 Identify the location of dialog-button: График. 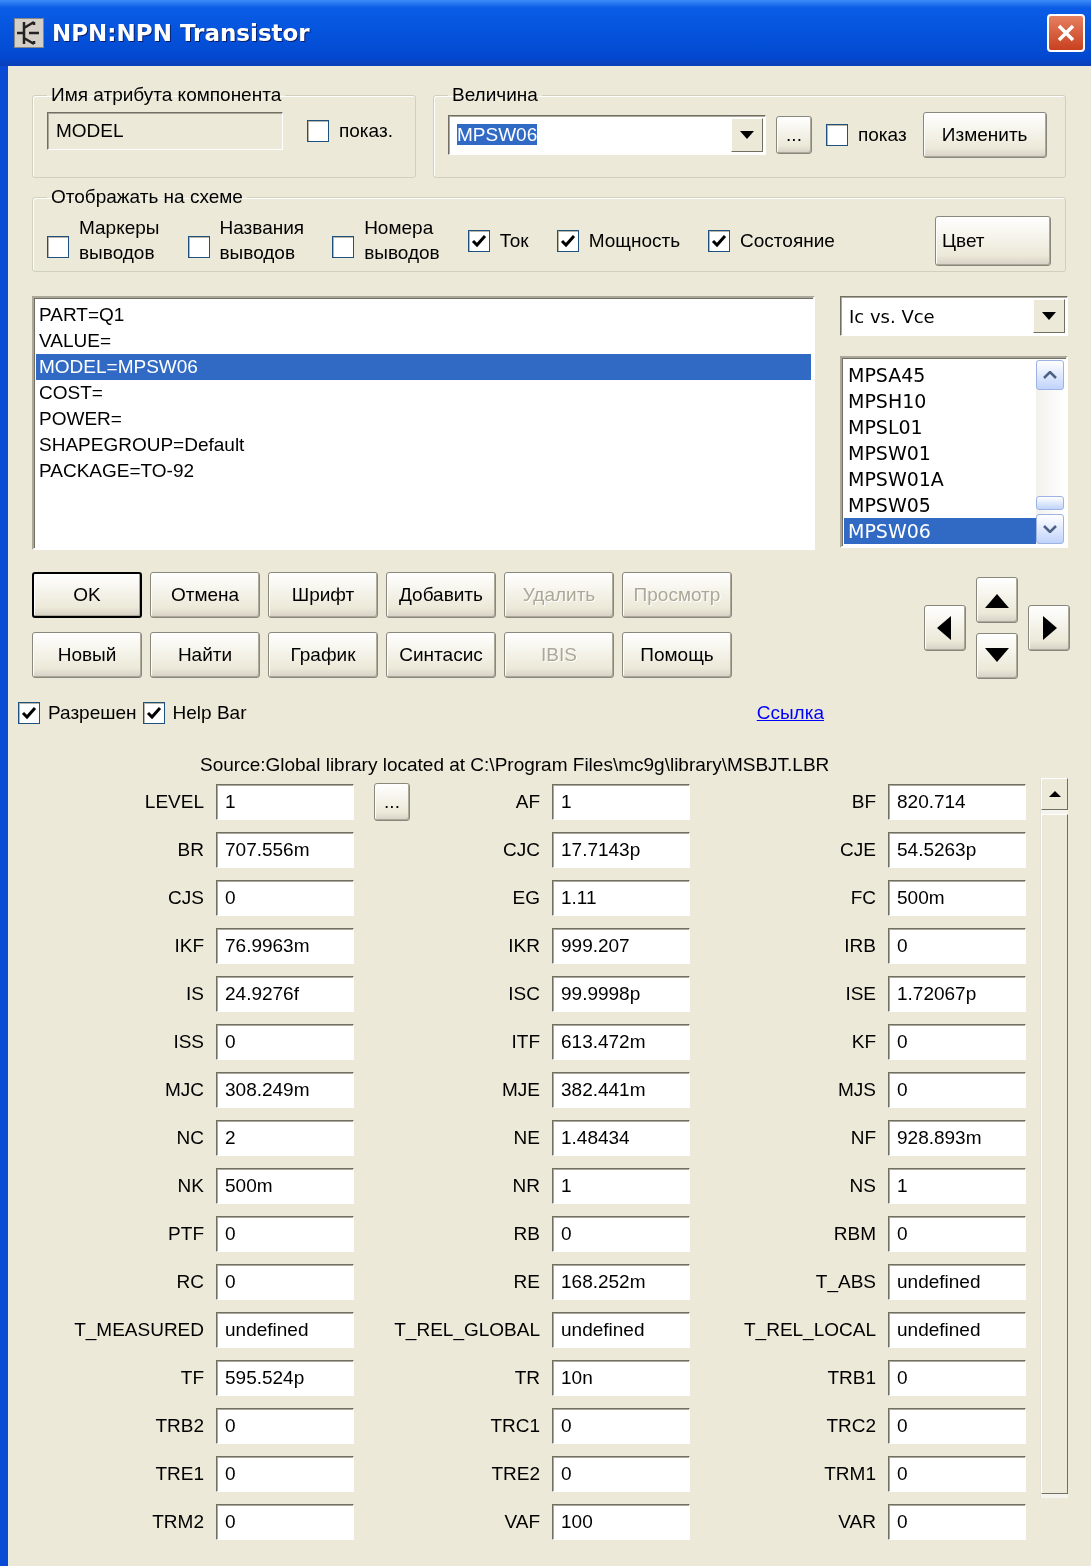
(323, 655).